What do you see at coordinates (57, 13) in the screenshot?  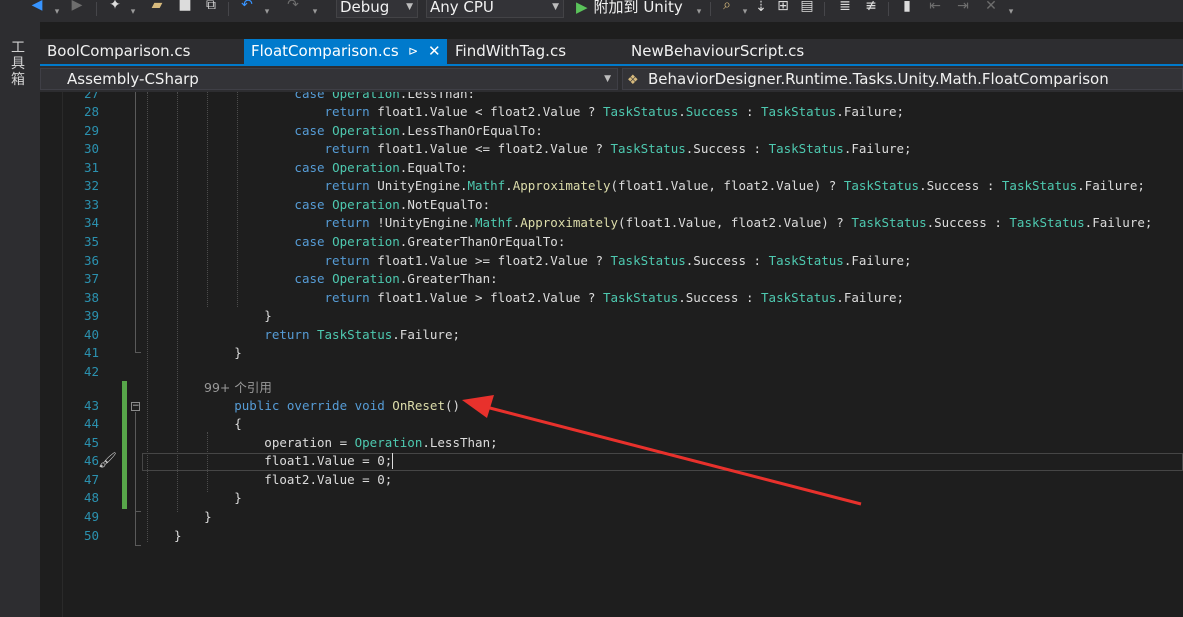 I see `nav-back-dropdown-icon: ▾` at bounding box center [57, 13].